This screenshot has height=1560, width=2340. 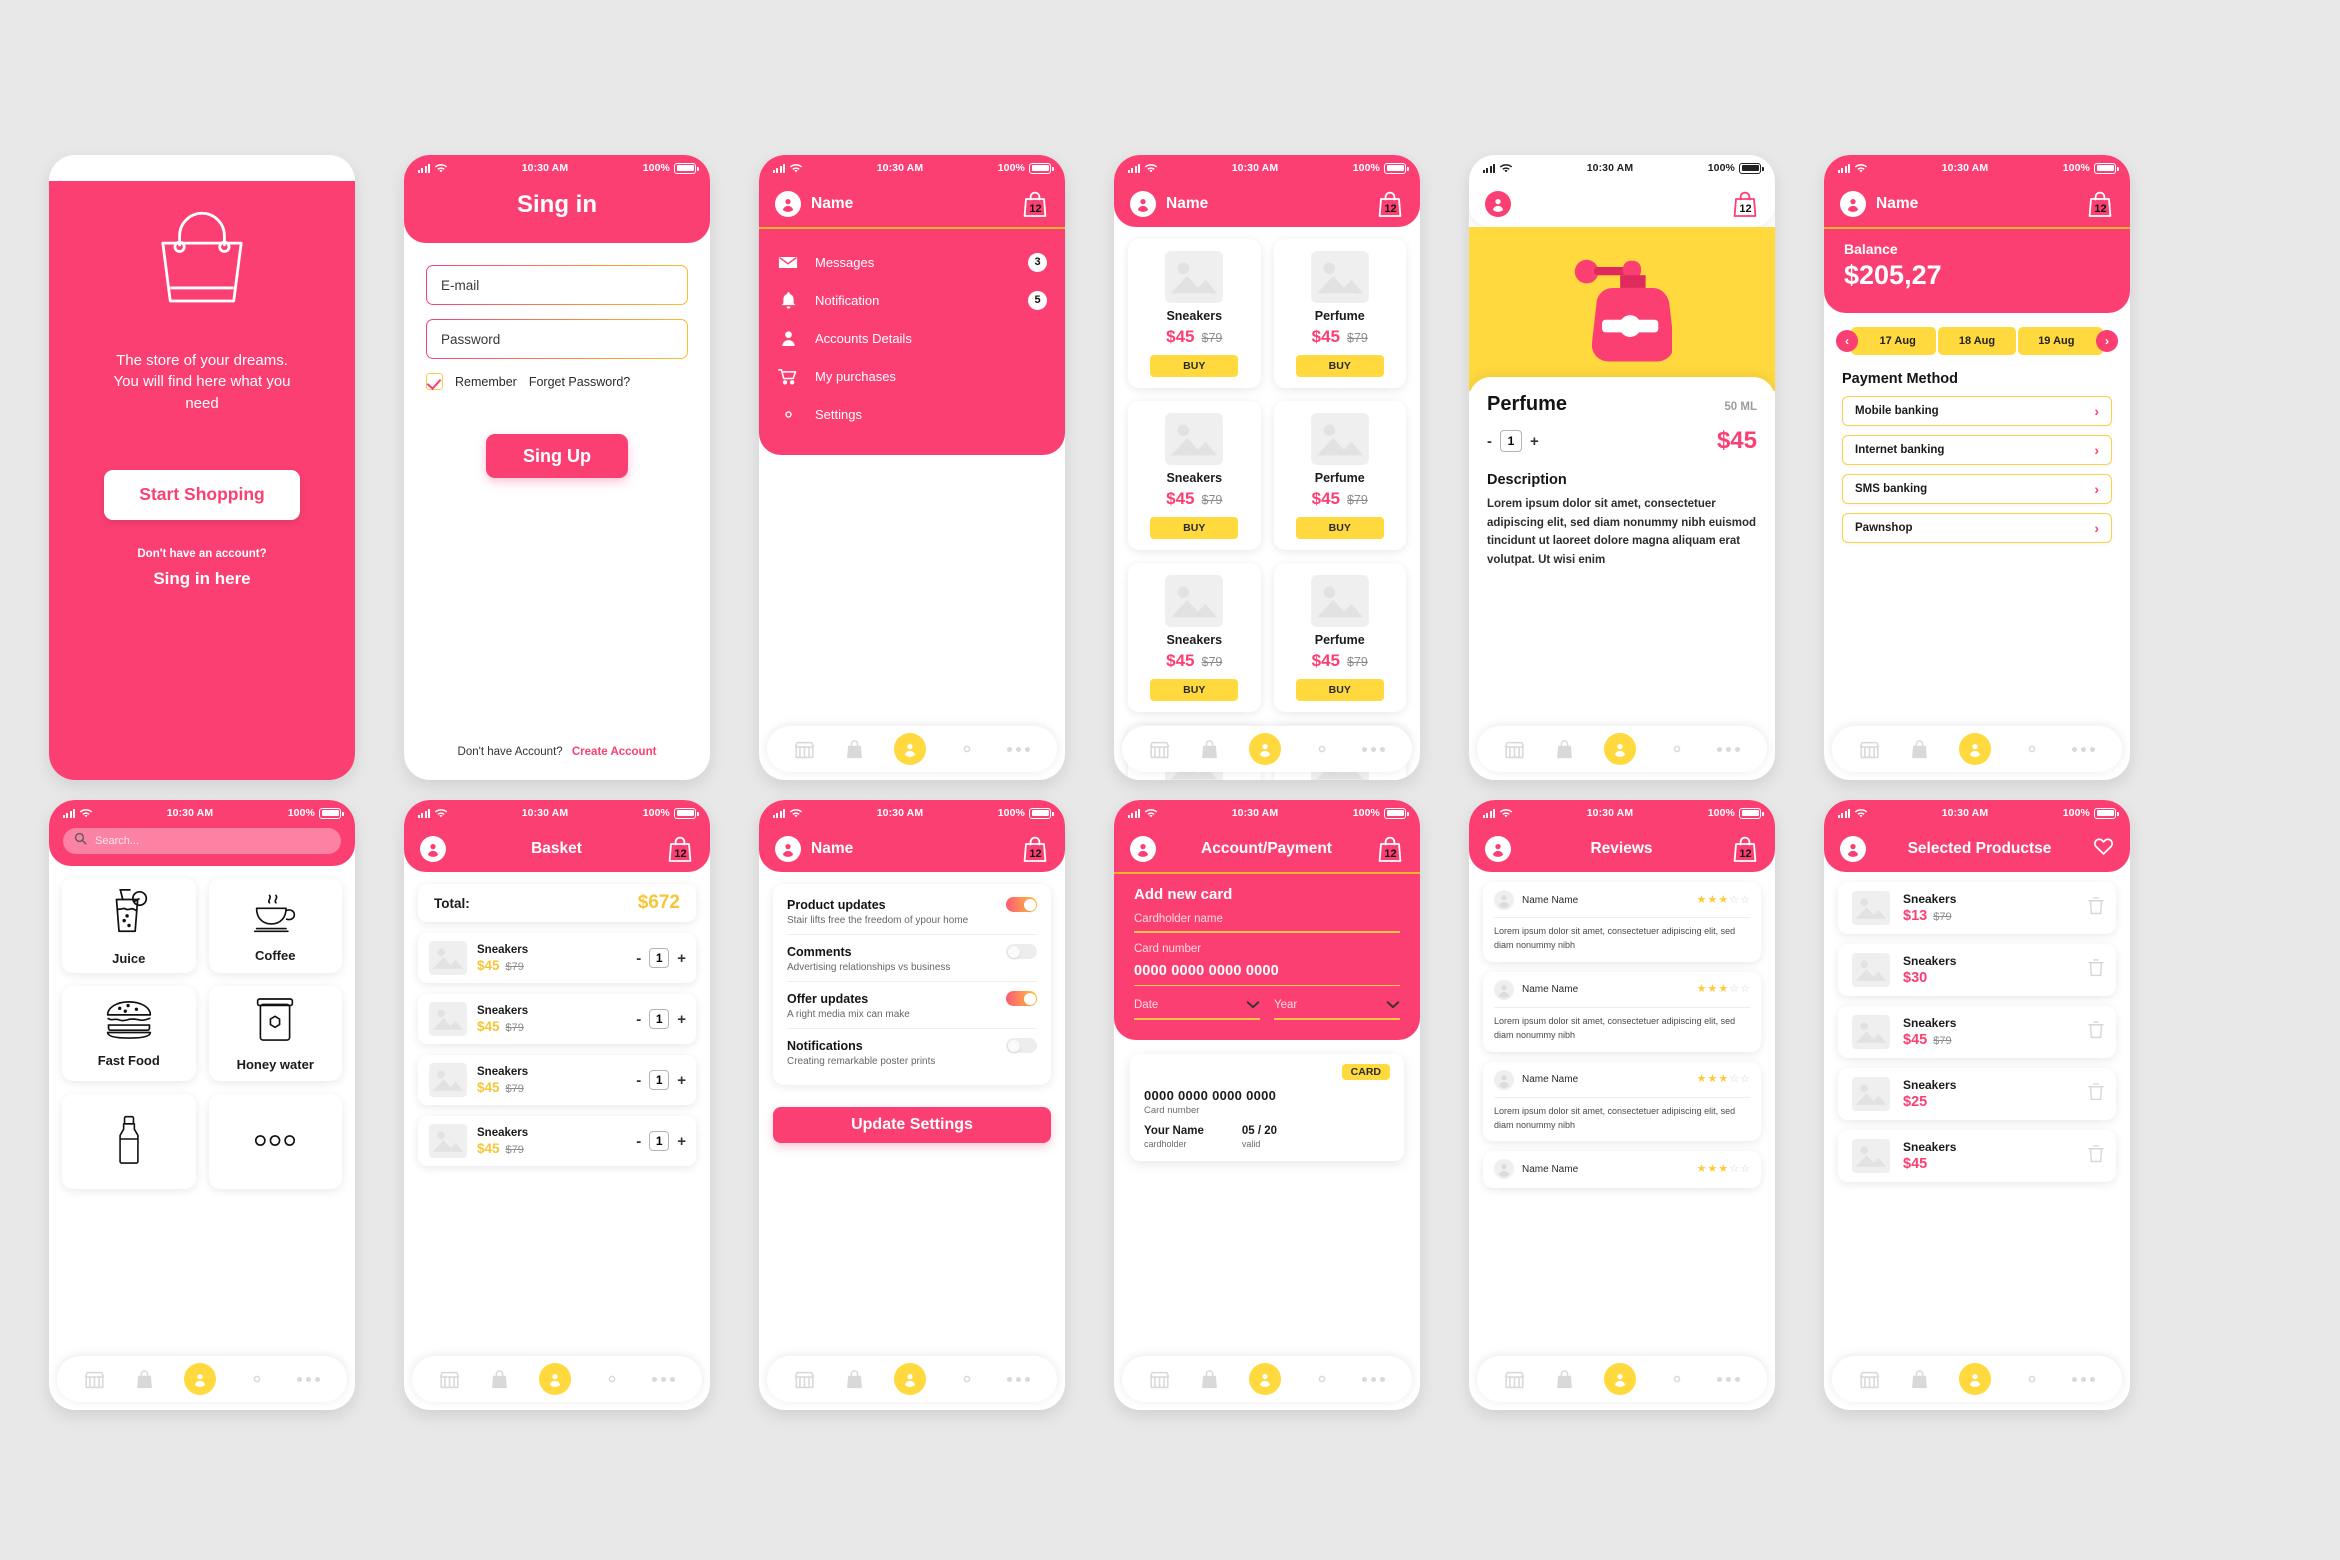 What do you see at coordinates (1977, 1094) in the screenshot?
I see `selected-product-row: Sneakers $25` at bounding box center [1977, 1094].